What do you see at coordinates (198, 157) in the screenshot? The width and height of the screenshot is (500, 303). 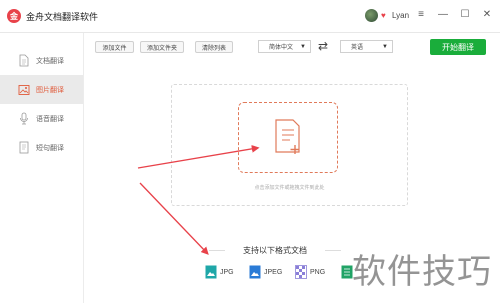 I see `arrow-to-drop-zone` at bounding box center [198, 157].